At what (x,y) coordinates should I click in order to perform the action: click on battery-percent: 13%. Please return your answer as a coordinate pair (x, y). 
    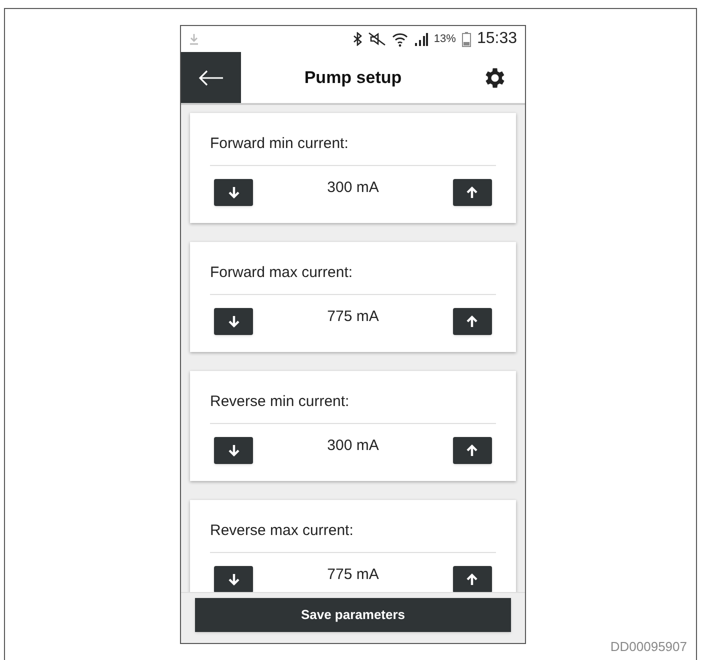
    Looking at the image, I should click on (445, 39).